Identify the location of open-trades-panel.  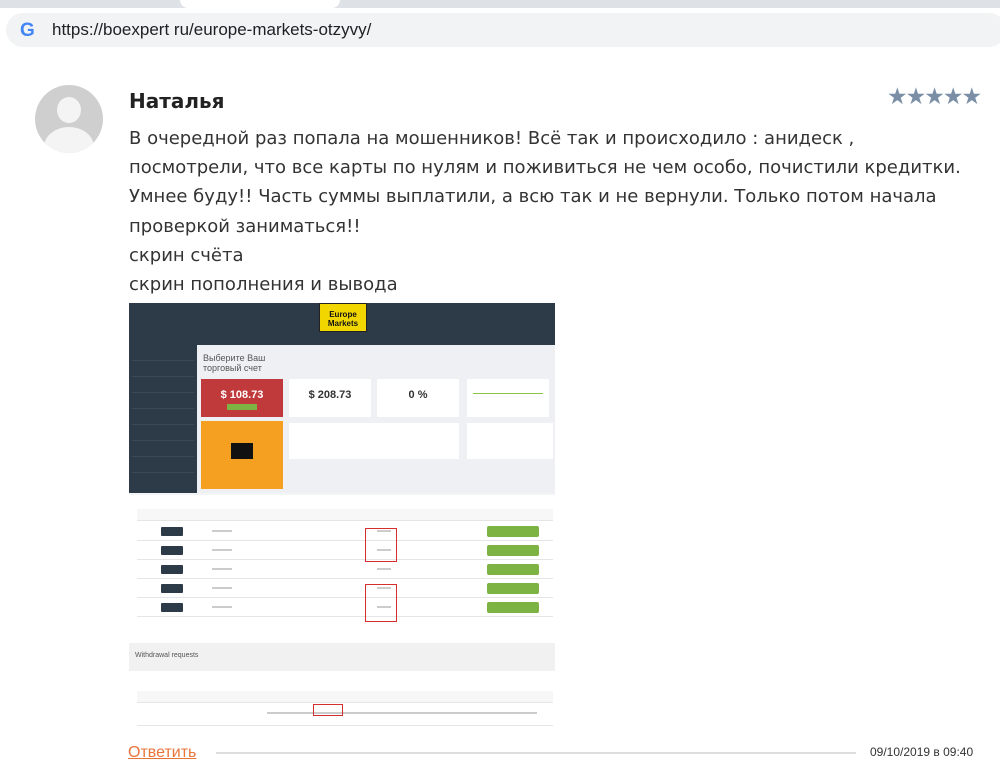
(374, 441).